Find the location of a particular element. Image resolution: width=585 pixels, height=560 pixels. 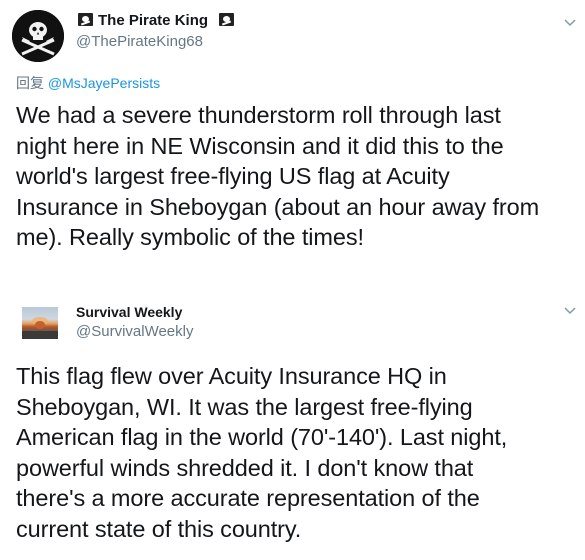

user-handle: @SurvivalWeekly is located at coordinates (134, 331).